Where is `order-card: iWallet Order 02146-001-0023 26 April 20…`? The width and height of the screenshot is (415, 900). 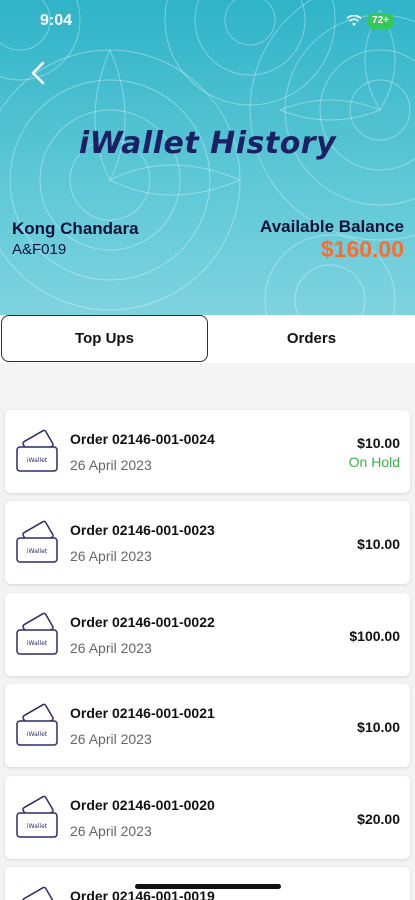
order-card: iWallet Order 02146-001-0023 26 April 20… is located at coordinates (207, 542).